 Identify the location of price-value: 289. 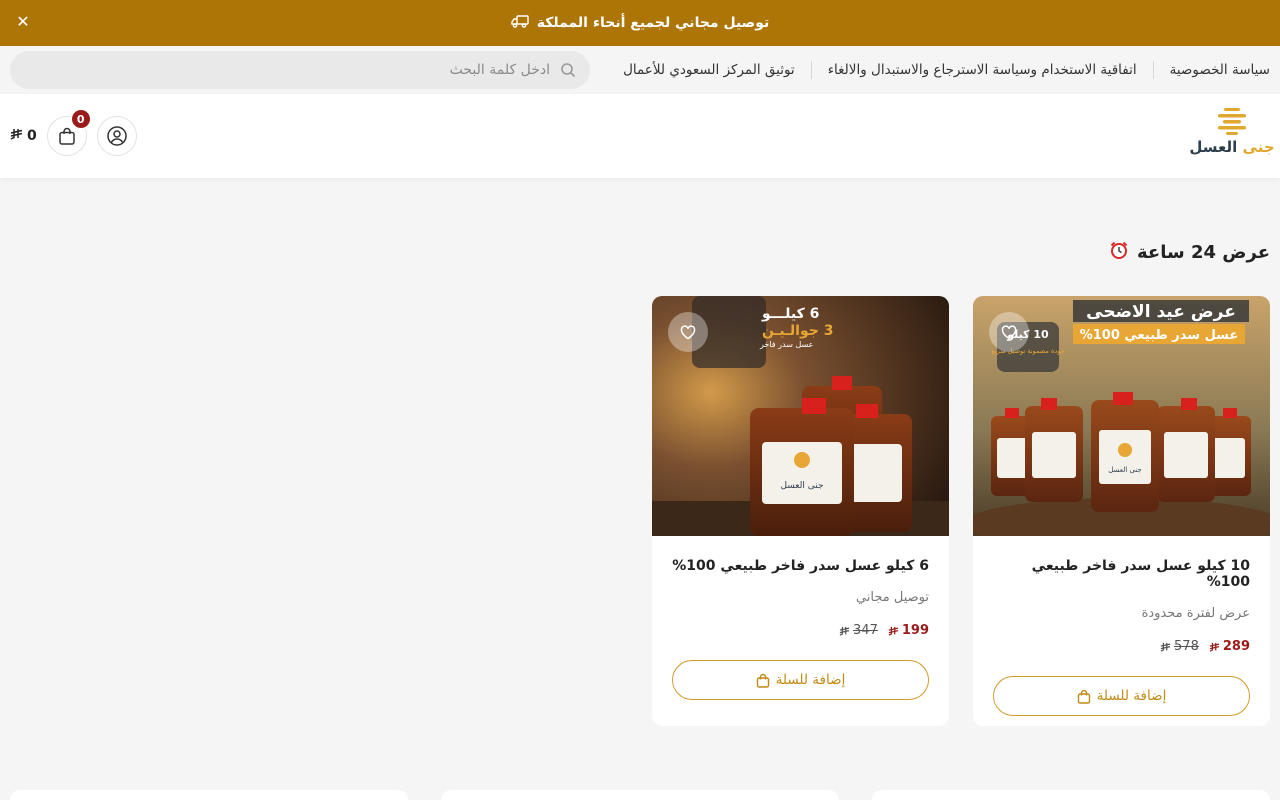
(1236, 646).